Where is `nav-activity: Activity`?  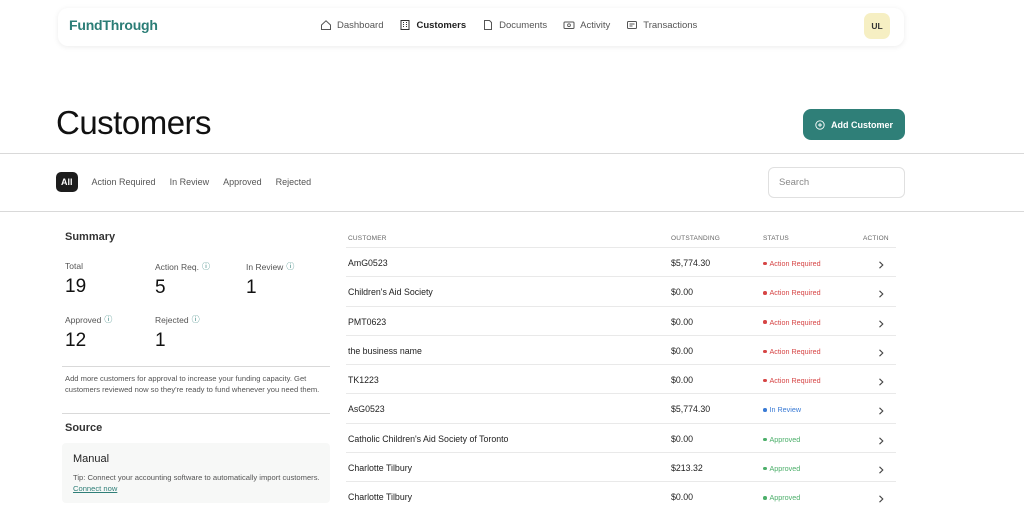 nav-activity: Activity is located at coordinates (586, 25).